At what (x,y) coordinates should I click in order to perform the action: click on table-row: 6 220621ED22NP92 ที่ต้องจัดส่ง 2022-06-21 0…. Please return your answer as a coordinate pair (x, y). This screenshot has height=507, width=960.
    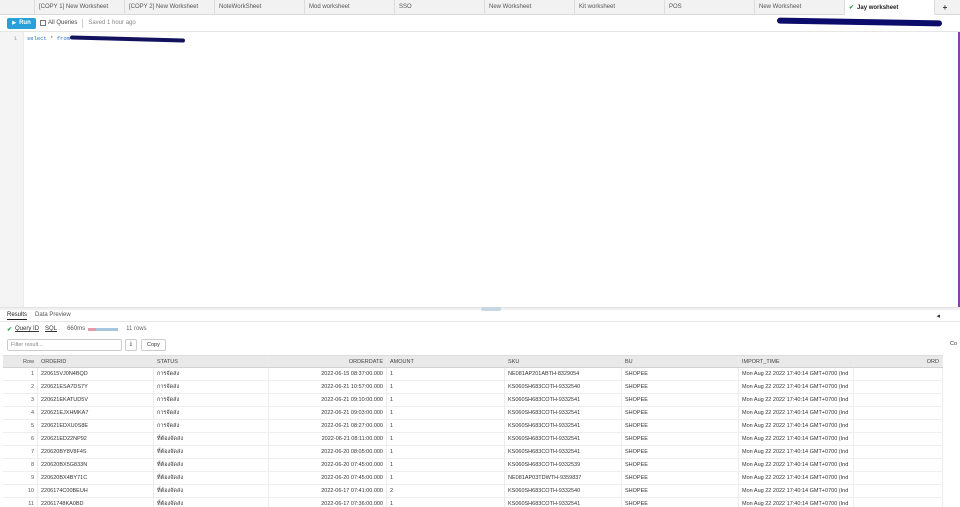
    Looking at the image, I should click on (473, 439).